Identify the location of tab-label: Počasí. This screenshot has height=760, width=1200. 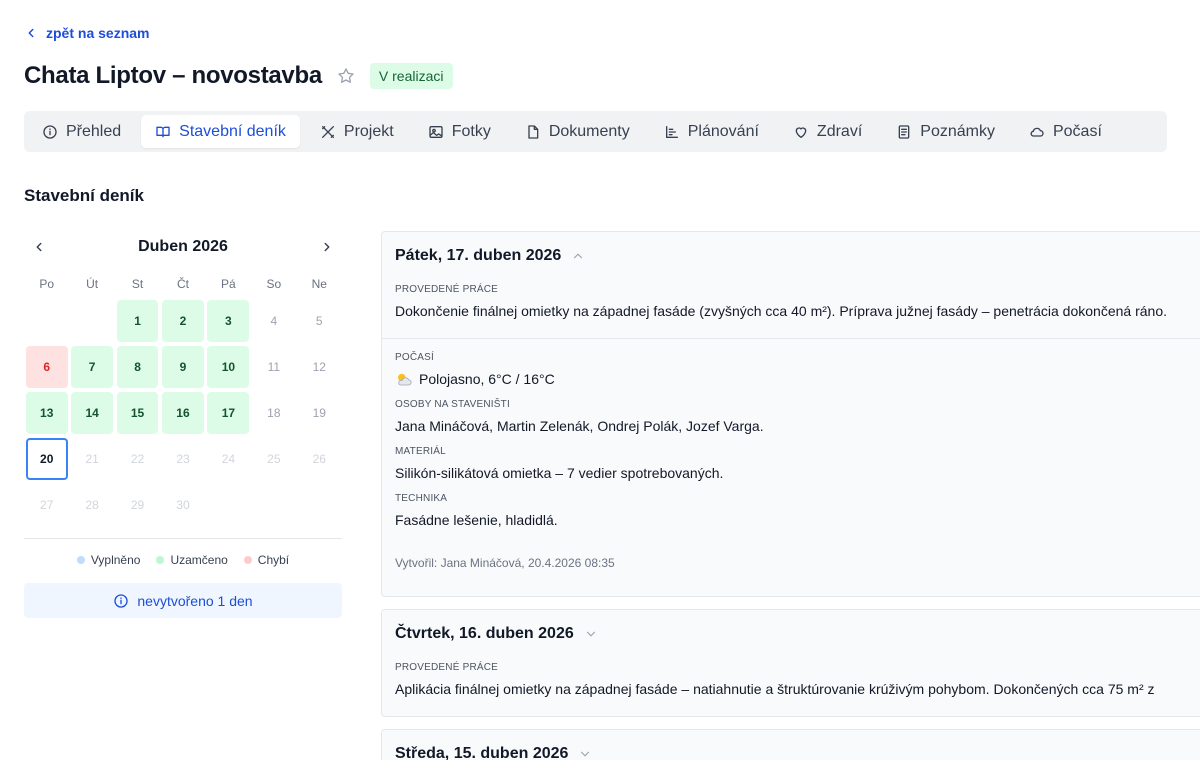
(1077, 131).